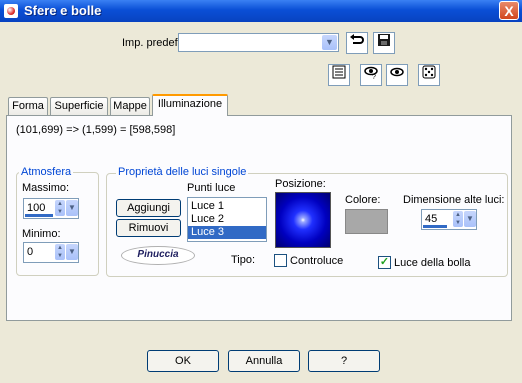 Image resolution: width=522 pixels, height=383 pixels. Describe the element at coordinates (183, 361) in the screenshot. I see `ok-button: OK` at that location.